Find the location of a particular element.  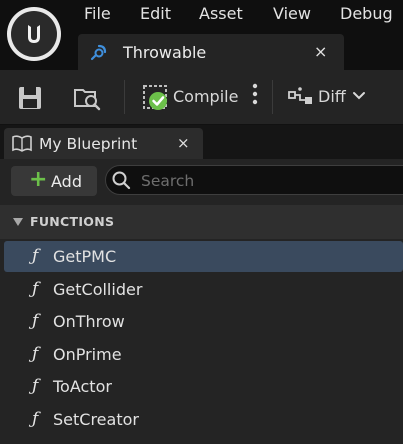

save-icon is located at coordinates (30, 98).